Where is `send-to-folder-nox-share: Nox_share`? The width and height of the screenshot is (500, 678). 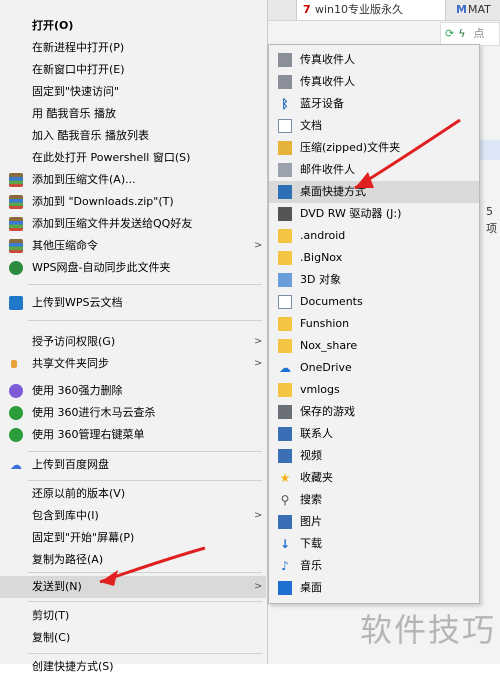 send-to-folder-nox-share: Nox_share is located at coordinates (374, 346).